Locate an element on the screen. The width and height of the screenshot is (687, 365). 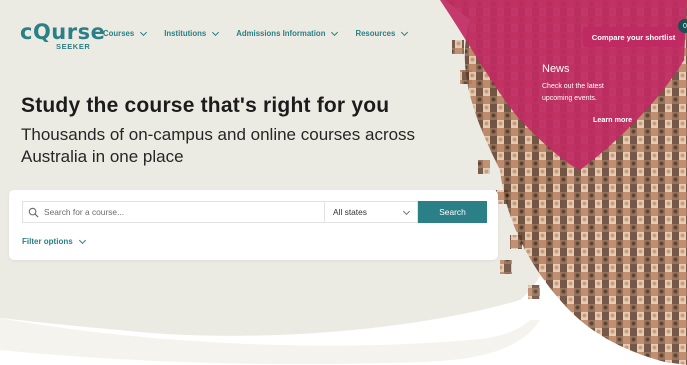
filter-options-toggle: Filter options is located at coordinates (54, 241).